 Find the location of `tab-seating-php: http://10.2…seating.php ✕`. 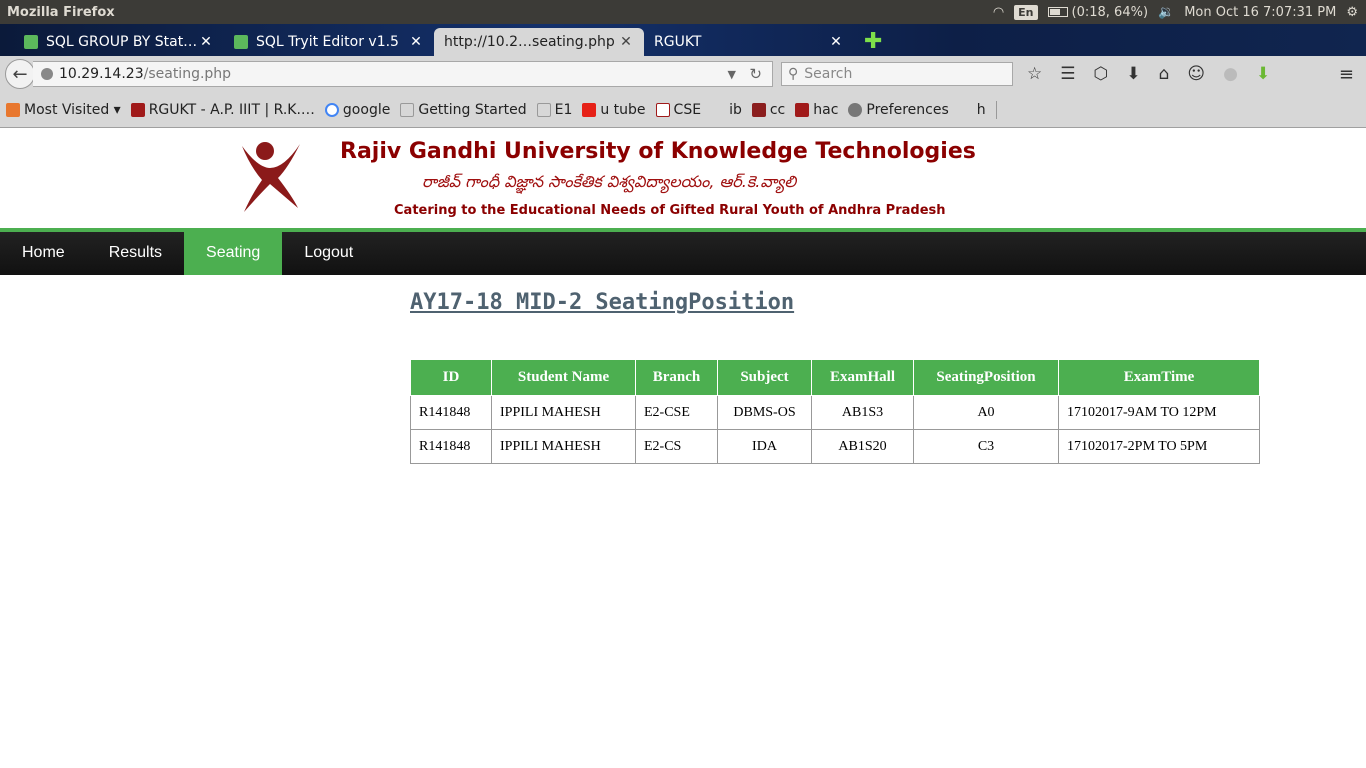

tab-seating-php: http://10.2…seating.php ✕ is located at coordinates (539, 42).